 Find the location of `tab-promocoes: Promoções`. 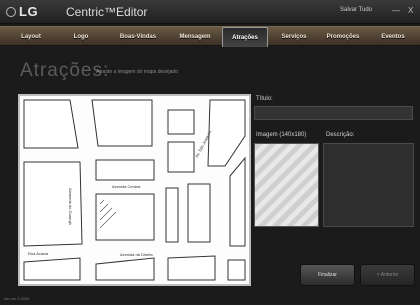

tab-promocoes: Promoções is located at coordinates (343, 36).